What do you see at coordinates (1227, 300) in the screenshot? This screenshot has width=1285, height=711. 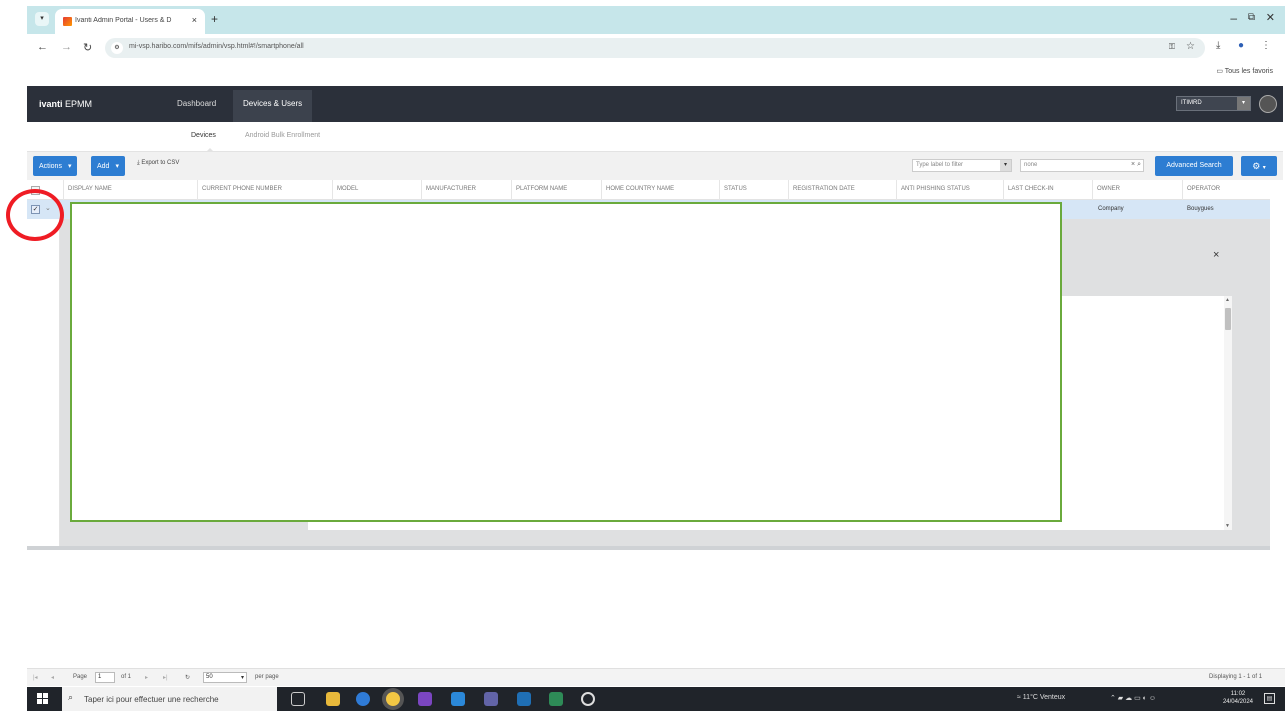 I see `scroll-up-icon: ▲` at bounding box center [1227, 300].